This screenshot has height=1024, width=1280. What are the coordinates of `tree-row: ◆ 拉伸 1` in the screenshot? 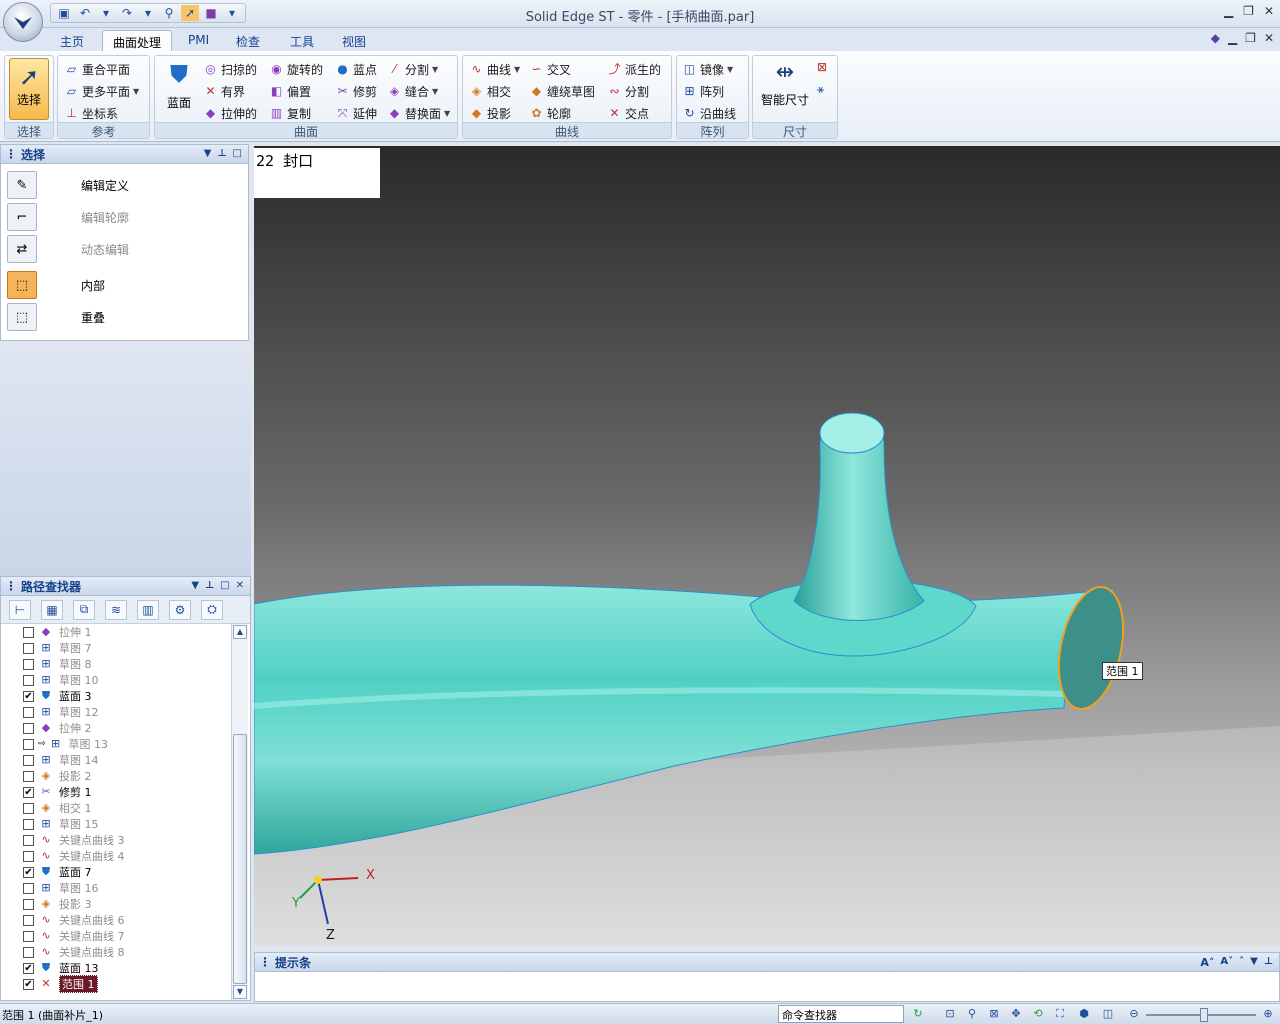 It's located at (116, 632).